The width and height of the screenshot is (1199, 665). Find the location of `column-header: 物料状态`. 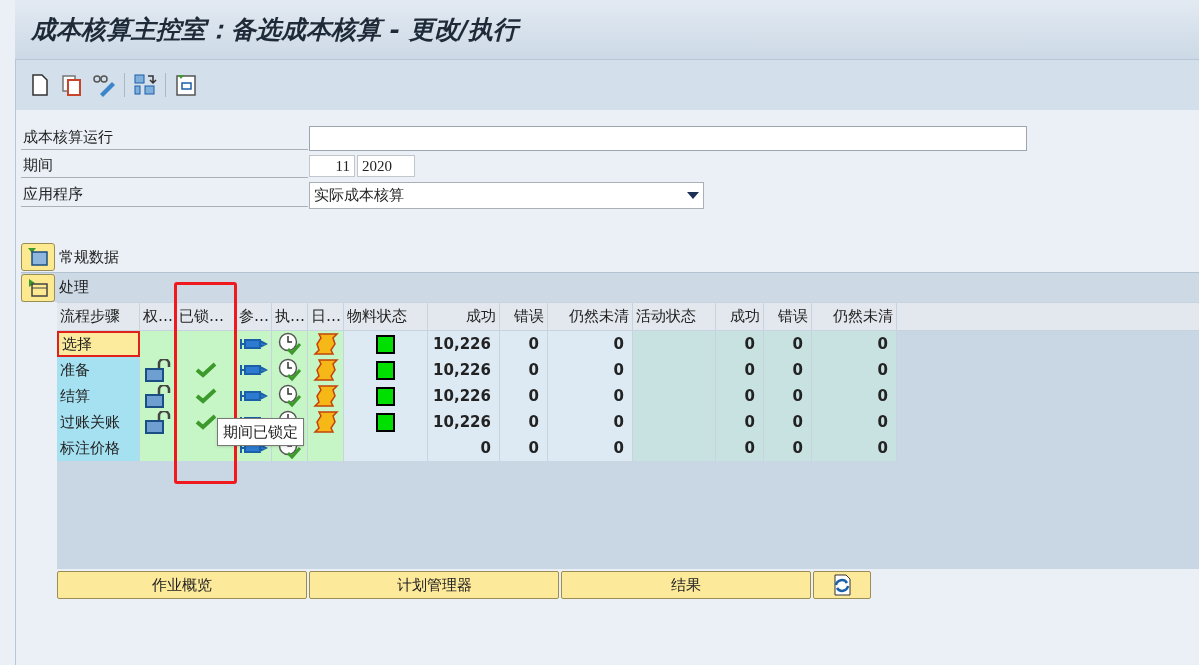

column-header: 物料状态 is located at coordinates (386, 316).